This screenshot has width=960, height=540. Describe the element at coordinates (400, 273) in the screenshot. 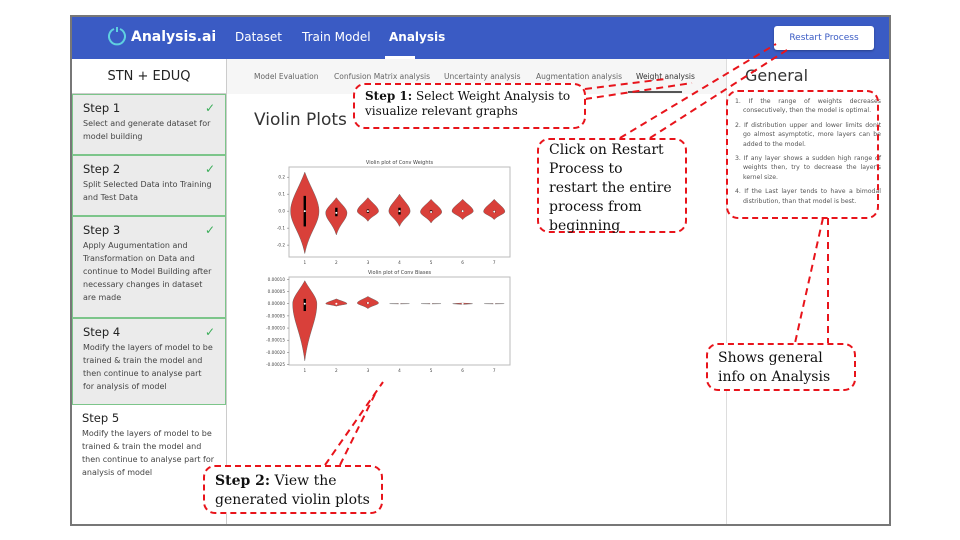

I see `chart-title: Violin plot of Conv Biases` at that location.